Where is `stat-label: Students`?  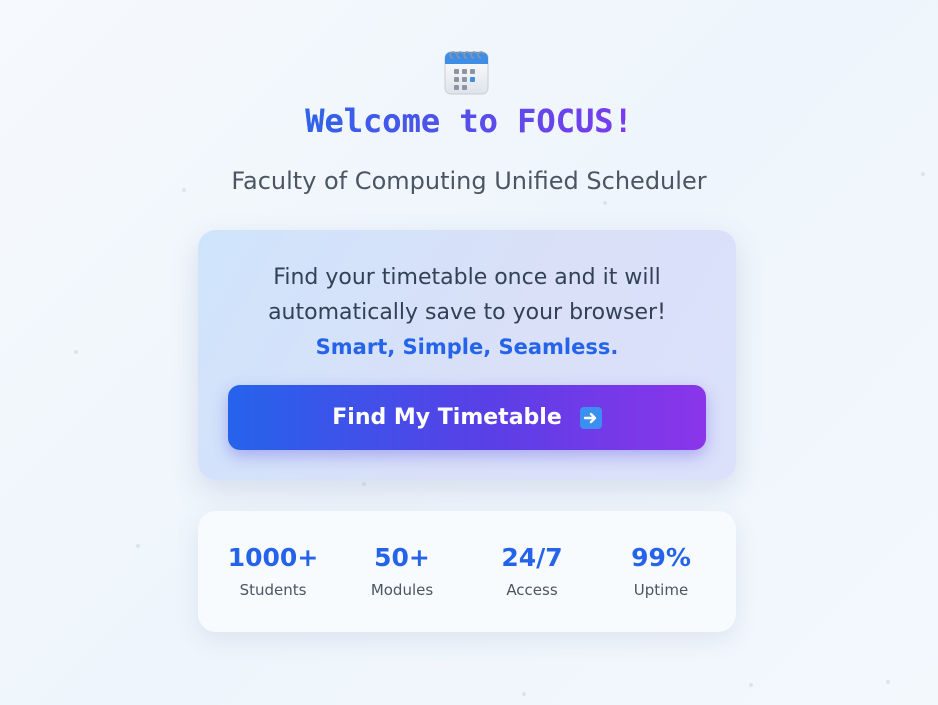
stat-label: Students is located at coordinates (273, 590).